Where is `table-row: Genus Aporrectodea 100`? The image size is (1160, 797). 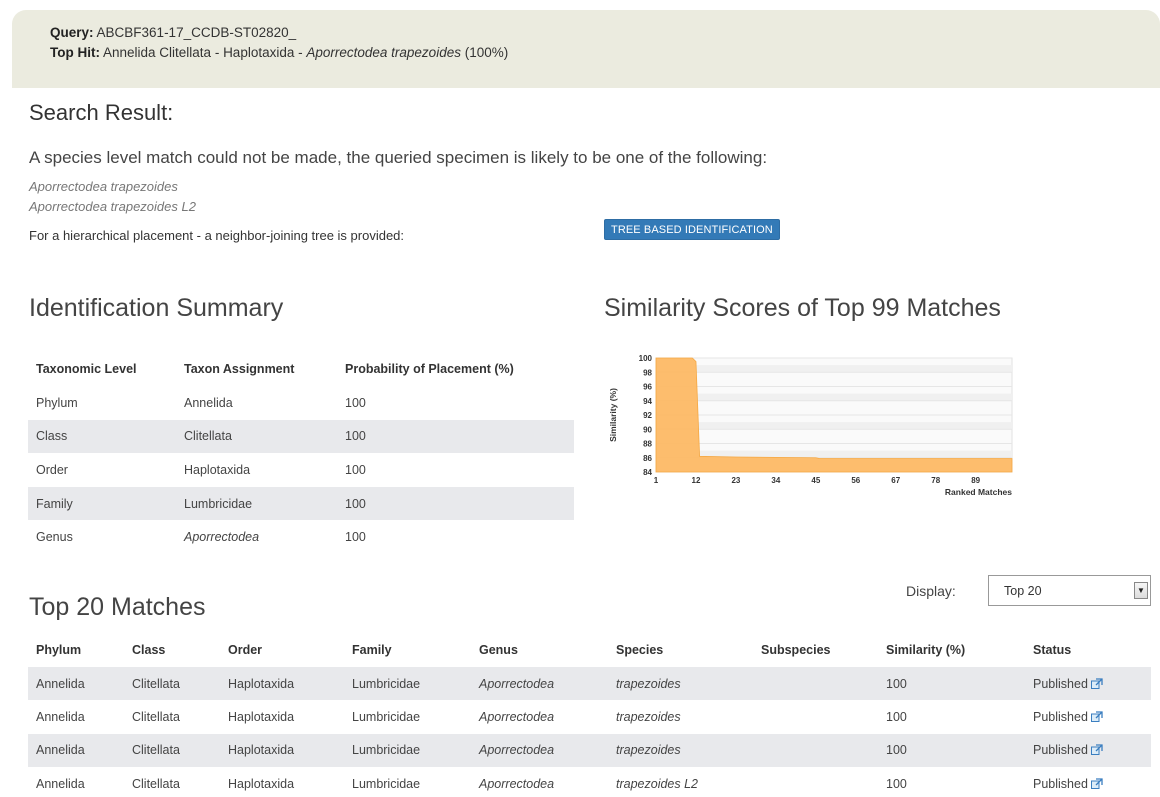
table-row: Genus Aporrectodea 100 is located at coordinates (301, 537).